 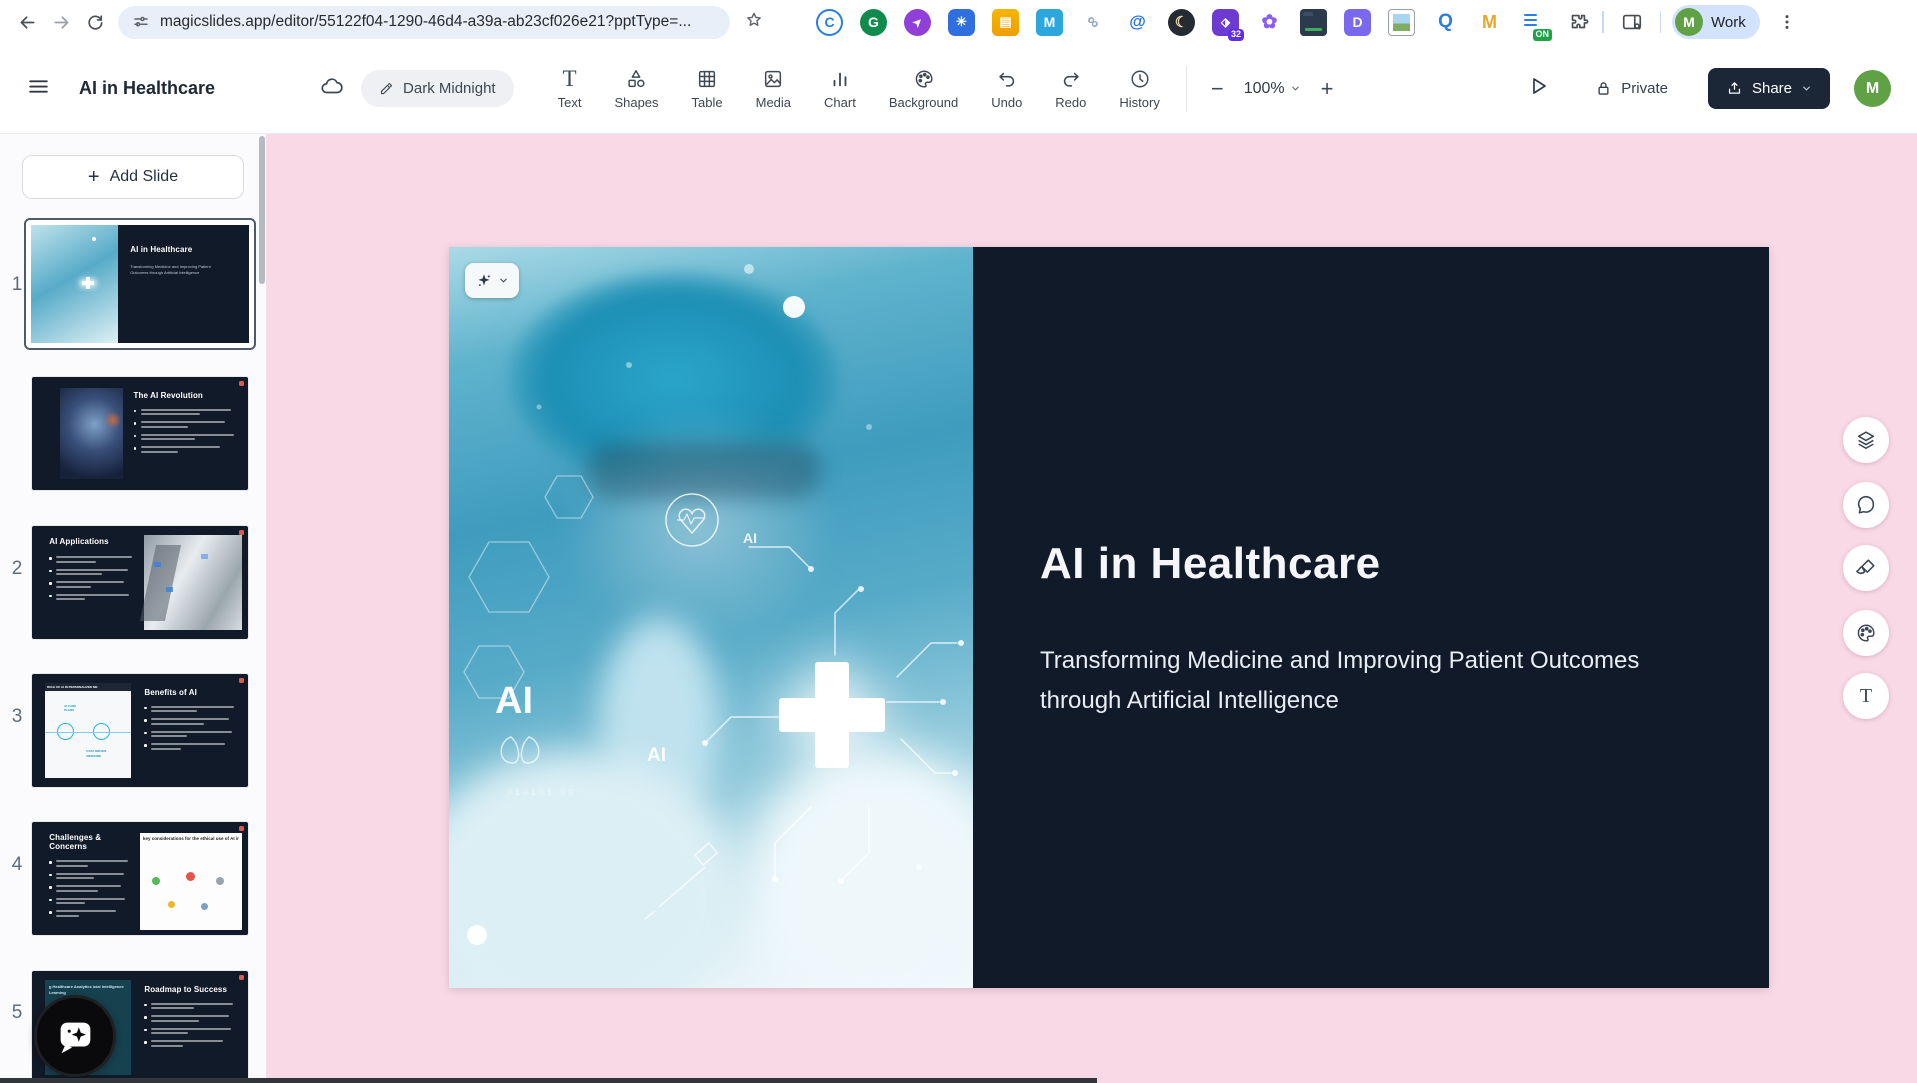 What do you see at coordinates (636, 89) in the screenshot?
I see `tool-shapes: Shapes` at bounding box center [636, 89].